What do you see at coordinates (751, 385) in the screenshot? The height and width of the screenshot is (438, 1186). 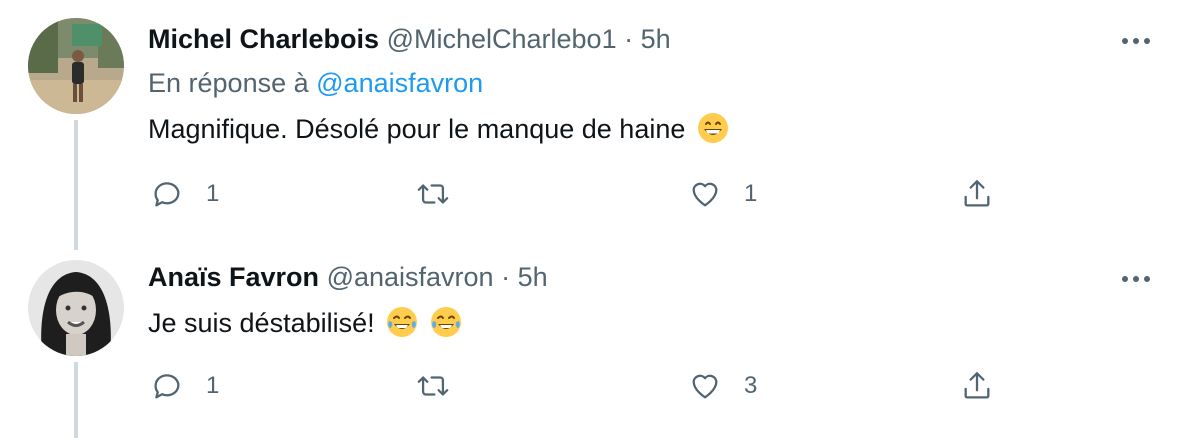 I see `like-count: 3` at bounding box center [751, 385].